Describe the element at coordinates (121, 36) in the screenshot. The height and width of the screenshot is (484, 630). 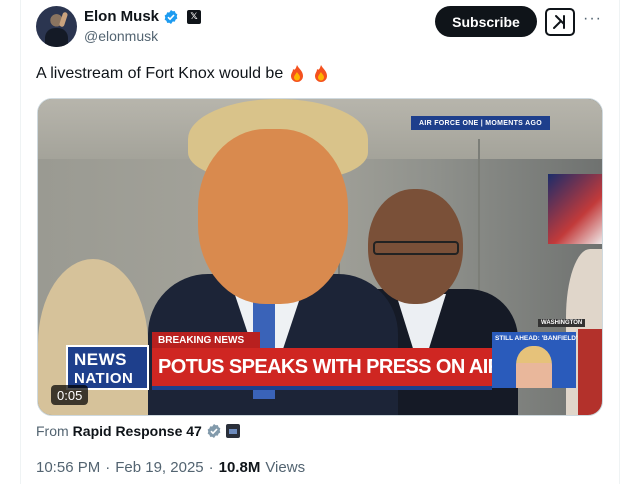
I see `author-handle: @elonmusk` at that location.